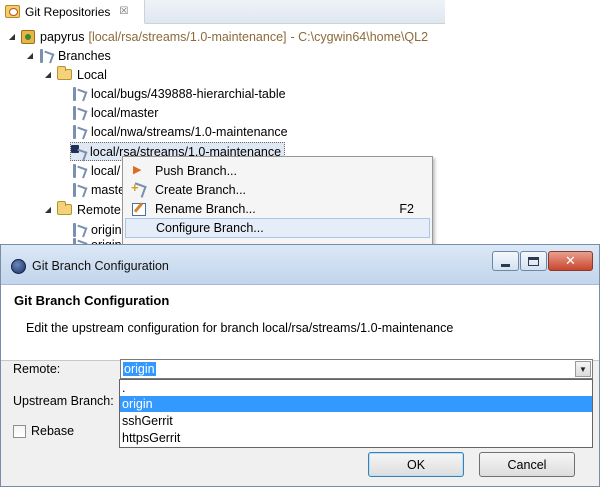  Describe the element at coordinates (37, 369) in the screenshot. I see `remote-label: Remote:` at that location.